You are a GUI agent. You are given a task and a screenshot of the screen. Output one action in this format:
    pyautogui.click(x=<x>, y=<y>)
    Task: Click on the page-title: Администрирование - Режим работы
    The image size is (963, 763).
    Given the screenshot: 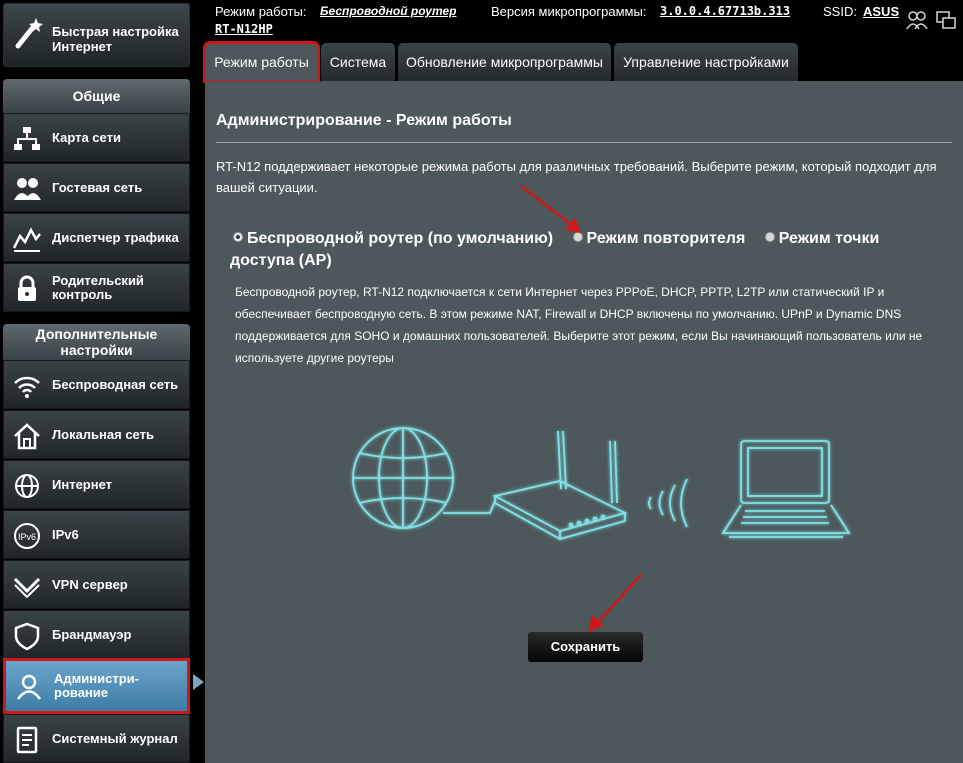 What is the action you would take?
    pyautogui.click(x=364, y=120)
    